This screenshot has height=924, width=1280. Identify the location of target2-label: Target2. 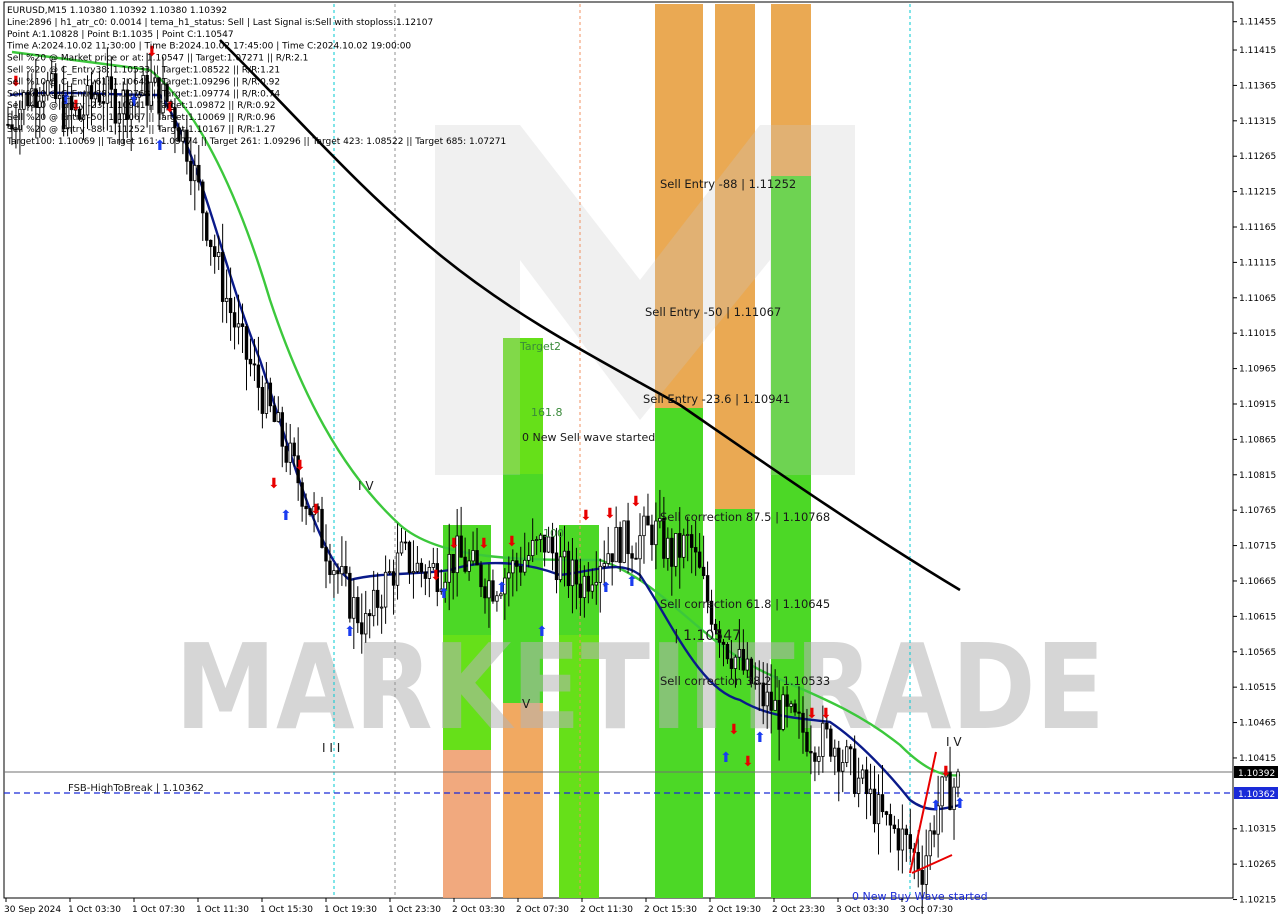
(540, 346).